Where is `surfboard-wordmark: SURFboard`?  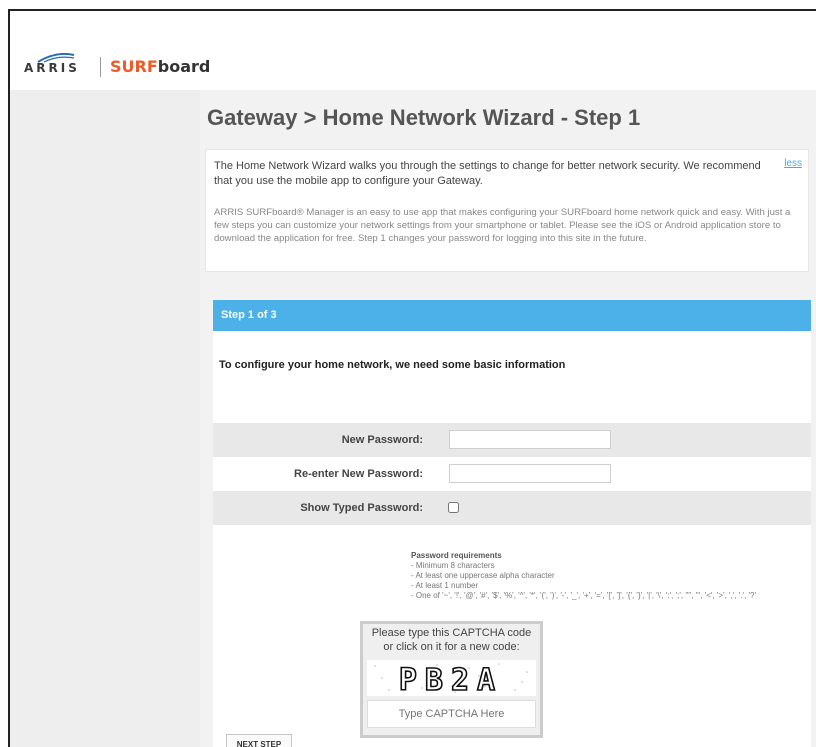
surfboard-wordmark: SURFboard is located at coordinates (160, 66).